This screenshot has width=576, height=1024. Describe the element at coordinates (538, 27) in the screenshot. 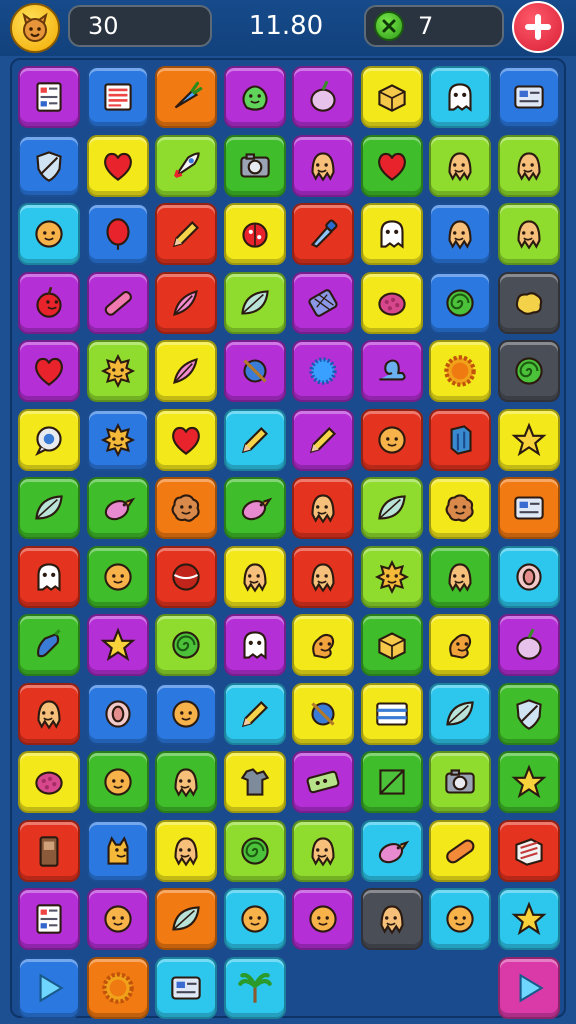

I see `add-button` at that location.